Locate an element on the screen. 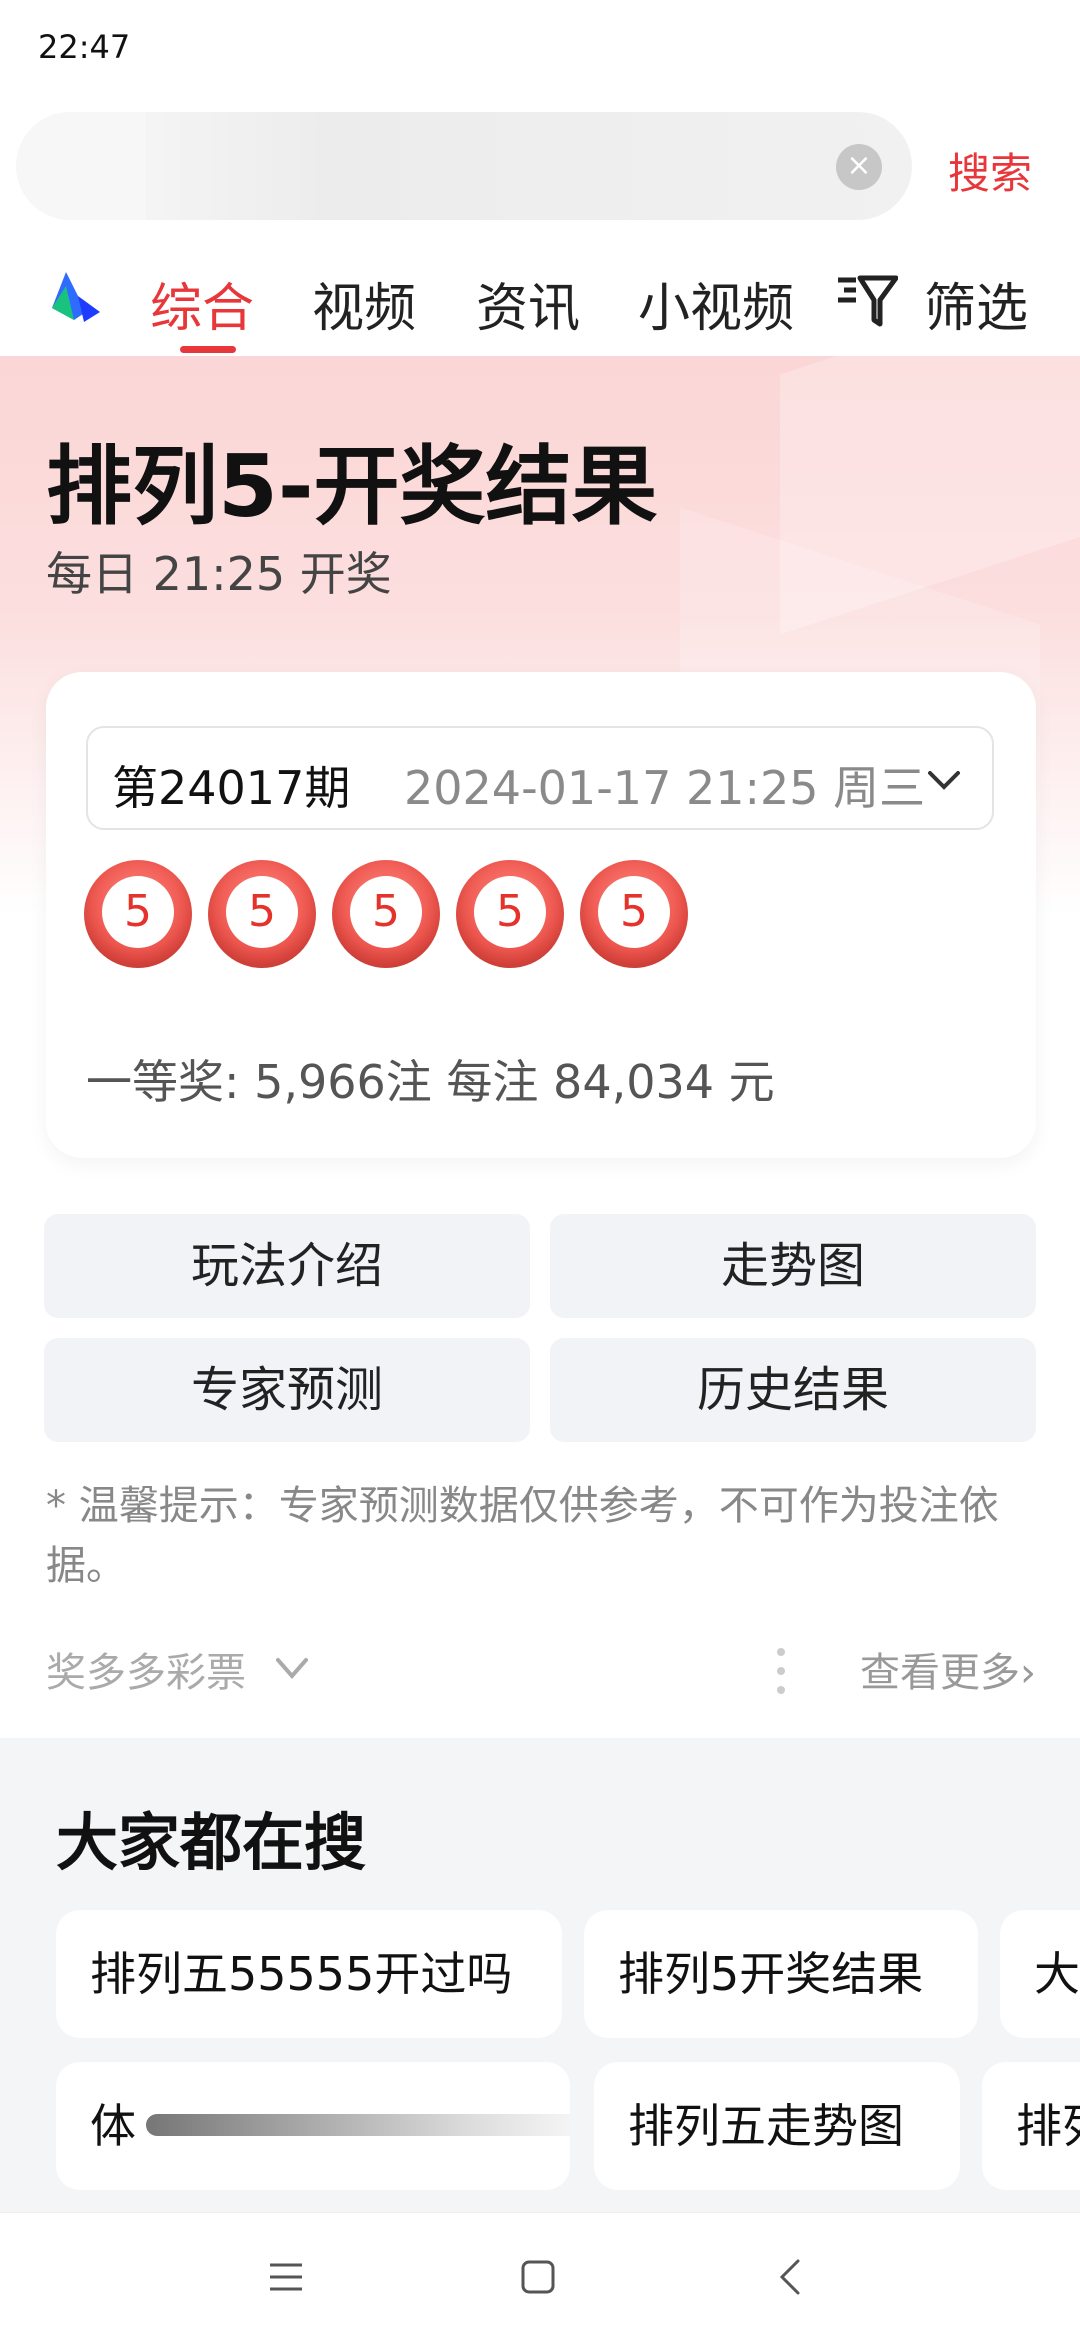 The width and height of the screenshot is (1080, 2341). view-more-link: 查看更多› is located at coordinates (948, 1669).